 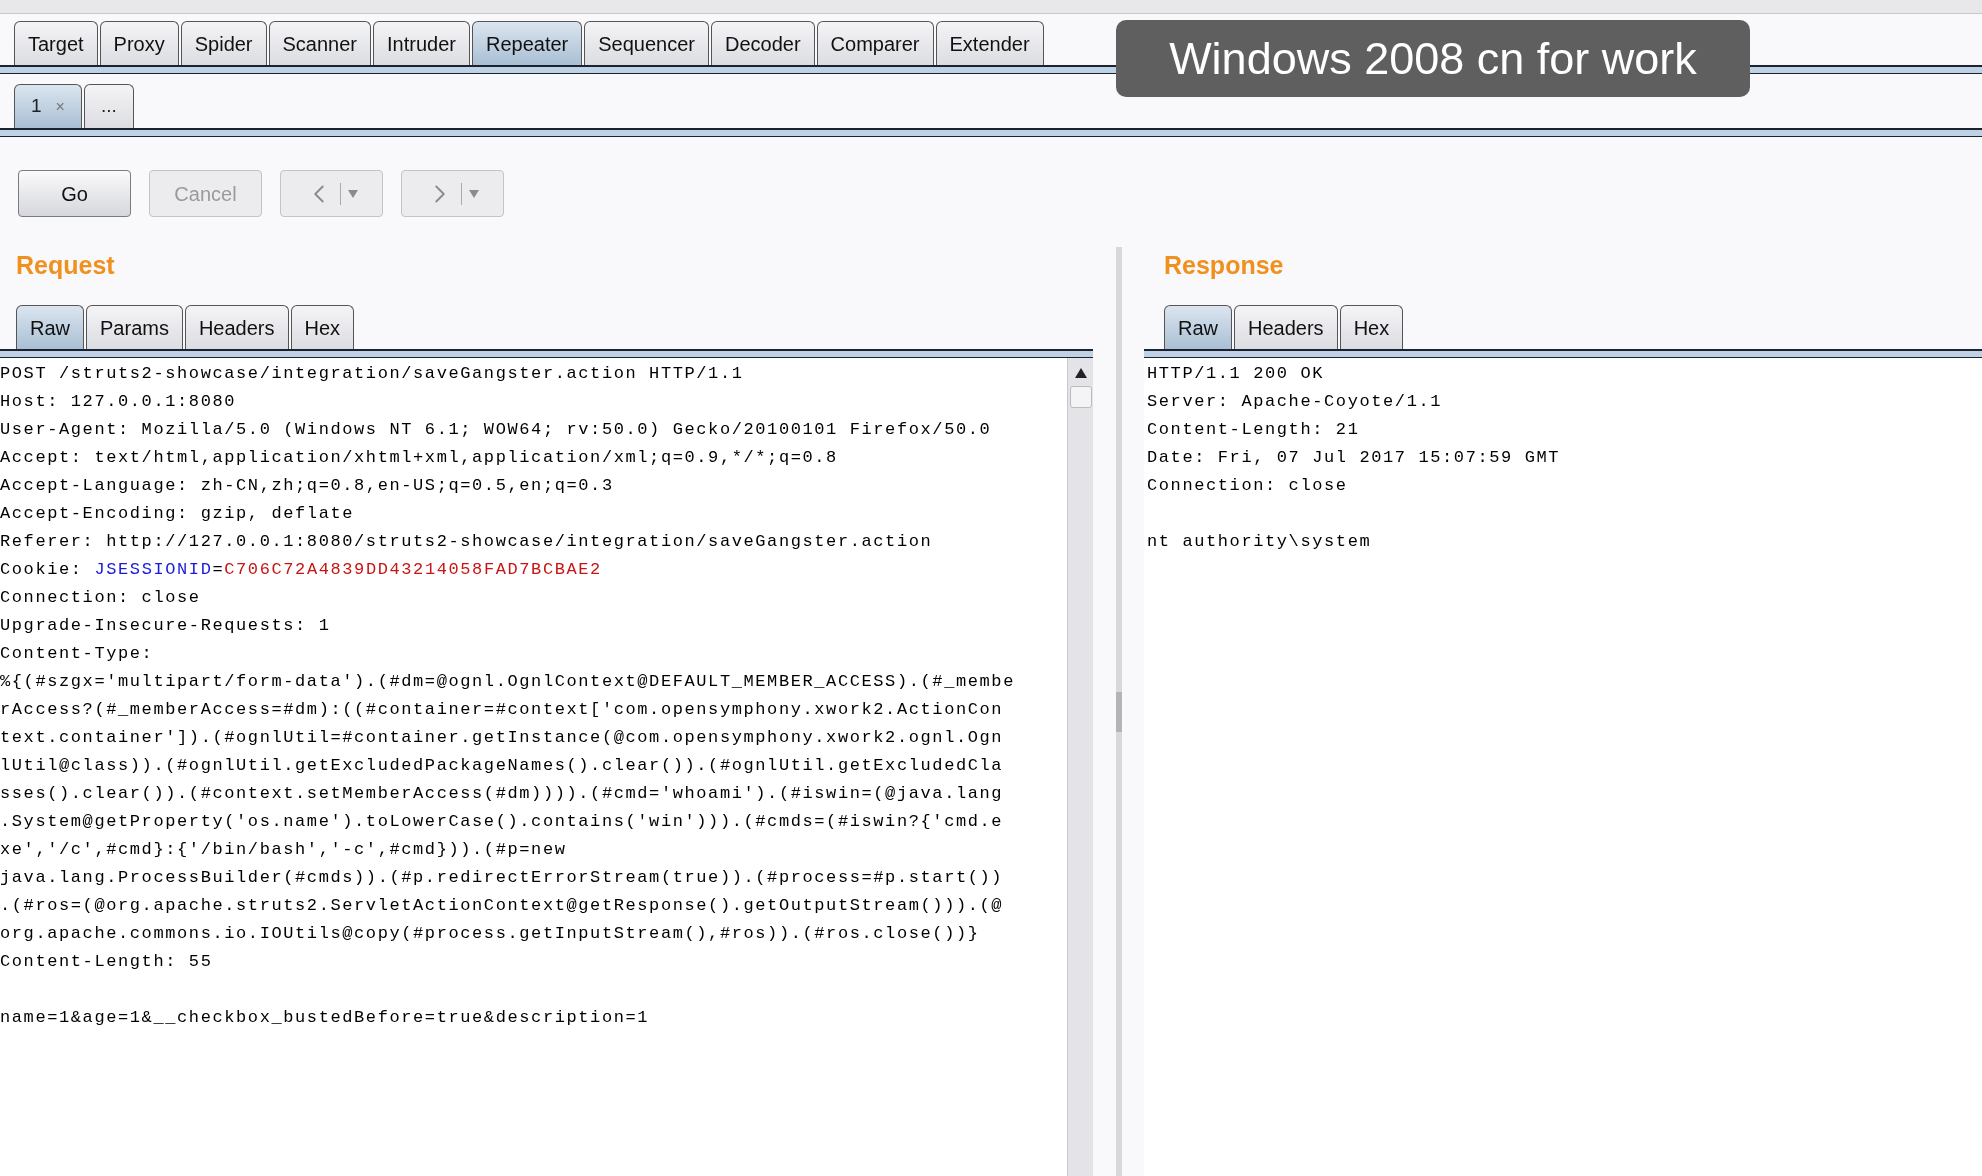 I want to click on response-line: Connection: close, so click(x=1247, y=486).